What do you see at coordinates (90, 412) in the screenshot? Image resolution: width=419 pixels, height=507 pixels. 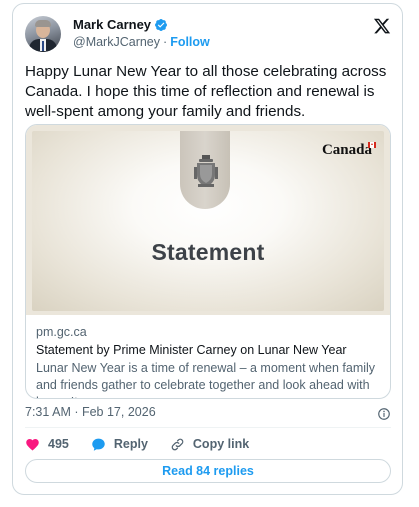 I see `tweet-timestamp: 7:31 AM · Feb 17, 2026` at bounding box center [90, 412].